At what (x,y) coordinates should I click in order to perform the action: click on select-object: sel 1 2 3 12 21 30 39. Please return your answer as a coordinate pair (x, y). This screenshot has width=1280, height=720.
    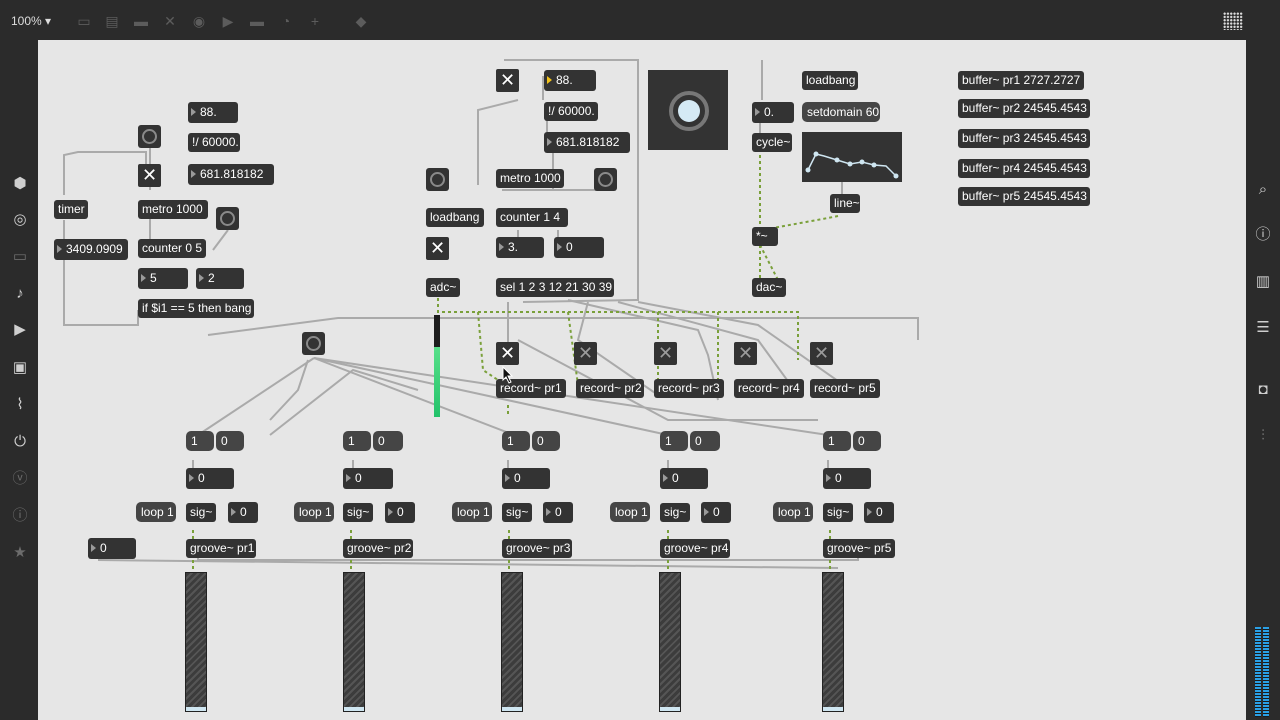
    Looking at the image, I should click on (555, 287).